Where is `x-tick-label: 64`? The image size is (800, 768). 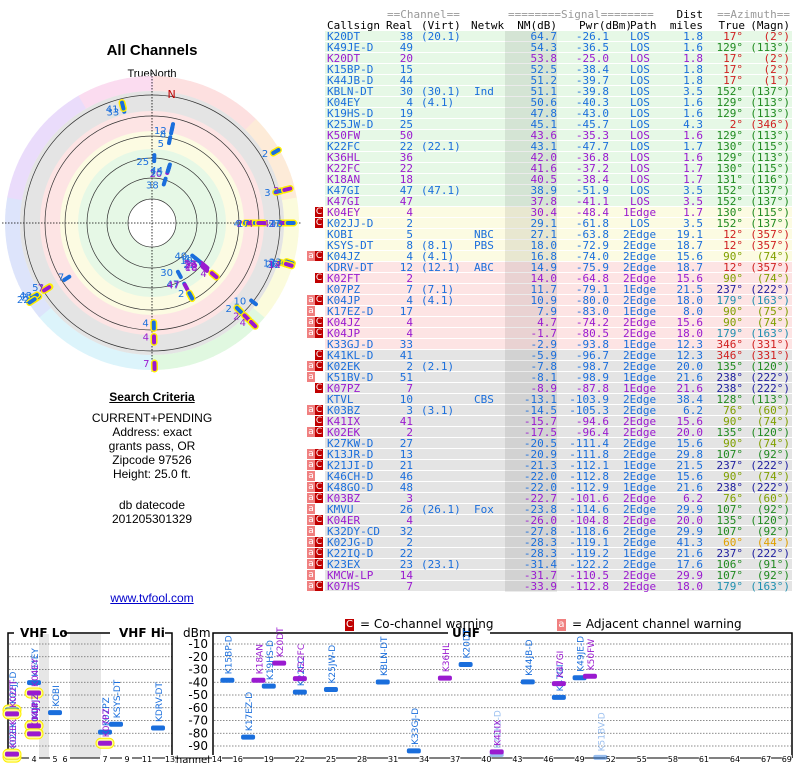 x-tick-label: 64 is located at coordinates (735, 759).